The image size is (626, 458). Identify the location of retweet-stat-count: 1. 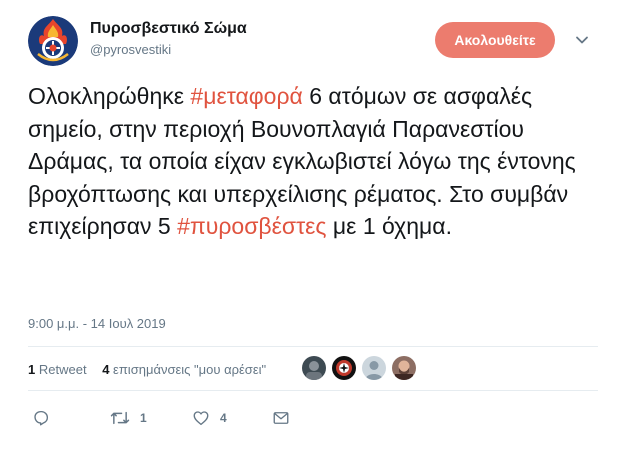
(32, 369).